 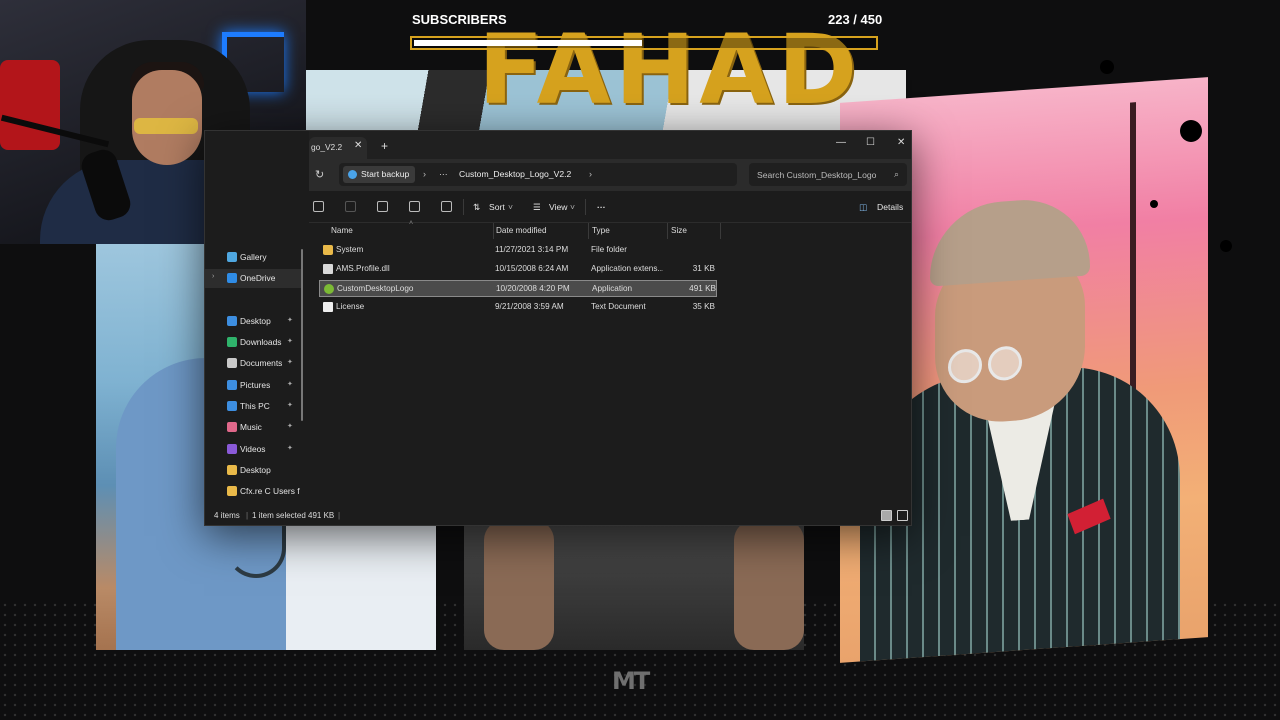 I want to click on column-header-size: Size, so click(x=679, y=230).